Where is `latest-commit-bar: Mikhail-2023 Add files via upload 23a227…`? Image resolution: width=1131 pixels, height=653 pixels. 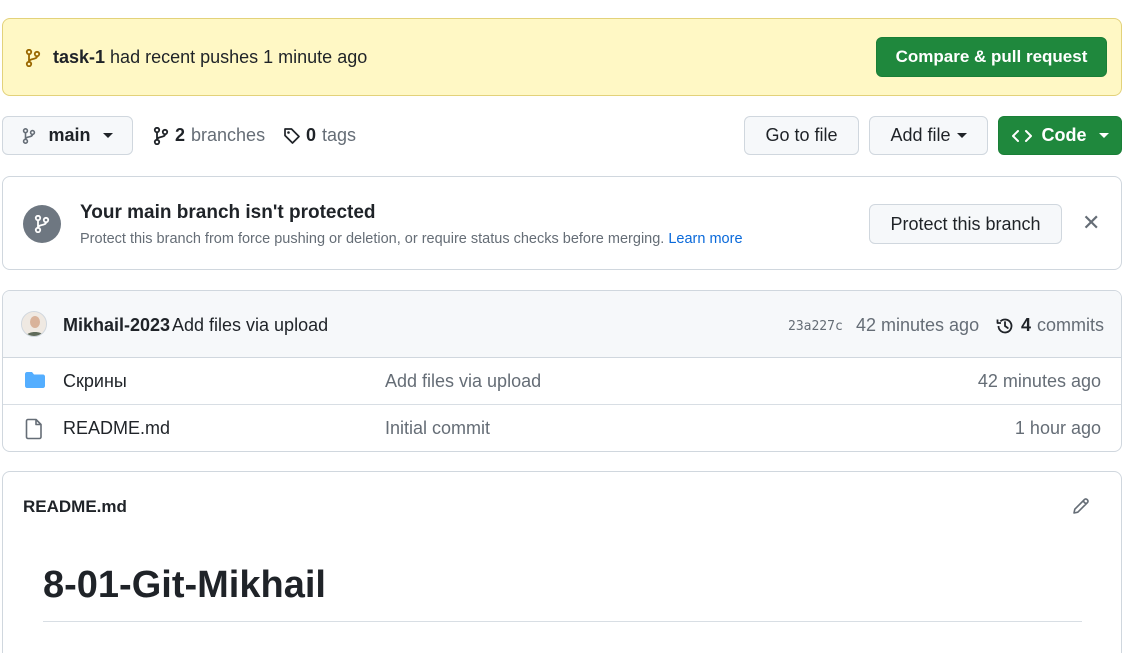
latest-commit-bar: Mikhail-2023 Add files via upload 23a227… is located at coordinates (562, 324).